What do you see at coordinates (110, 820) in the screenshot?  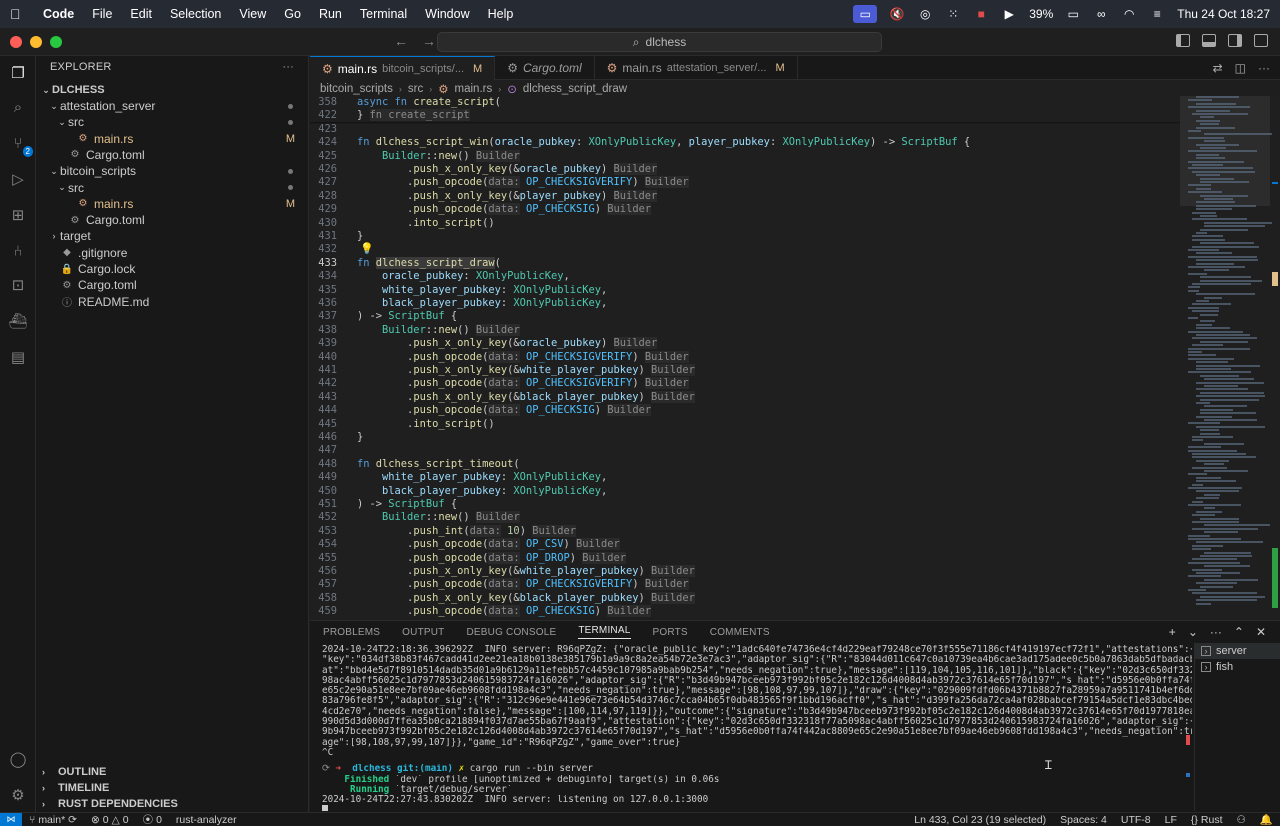 I see `problems-status: ⊗ 0 △ 0` at bounding box center [110, 820].